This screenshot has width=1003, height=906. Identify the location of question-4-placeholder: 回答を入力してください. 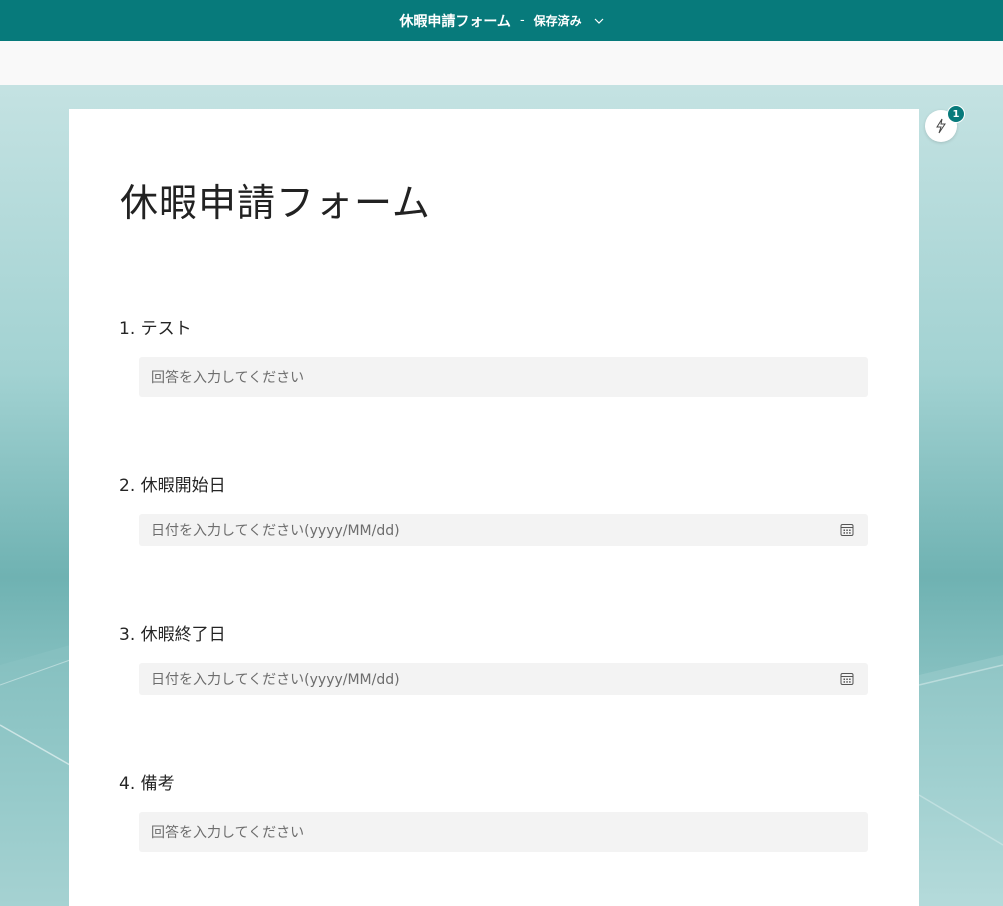
(228, 833).